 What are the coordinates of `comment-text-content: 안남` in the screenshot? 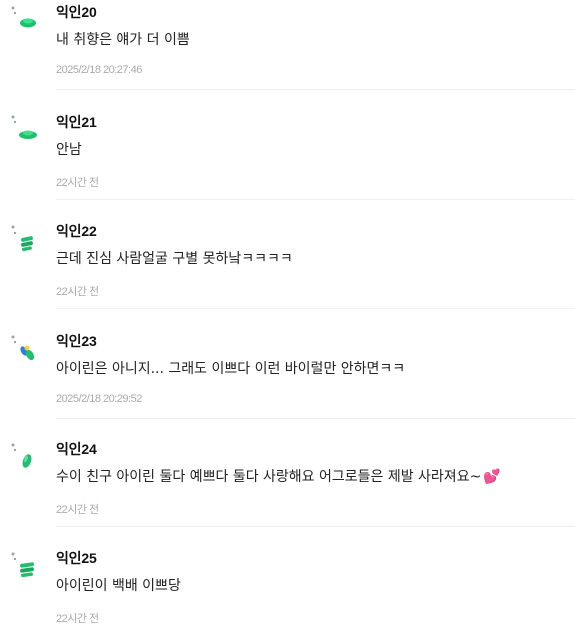 It's located at (69, 150).